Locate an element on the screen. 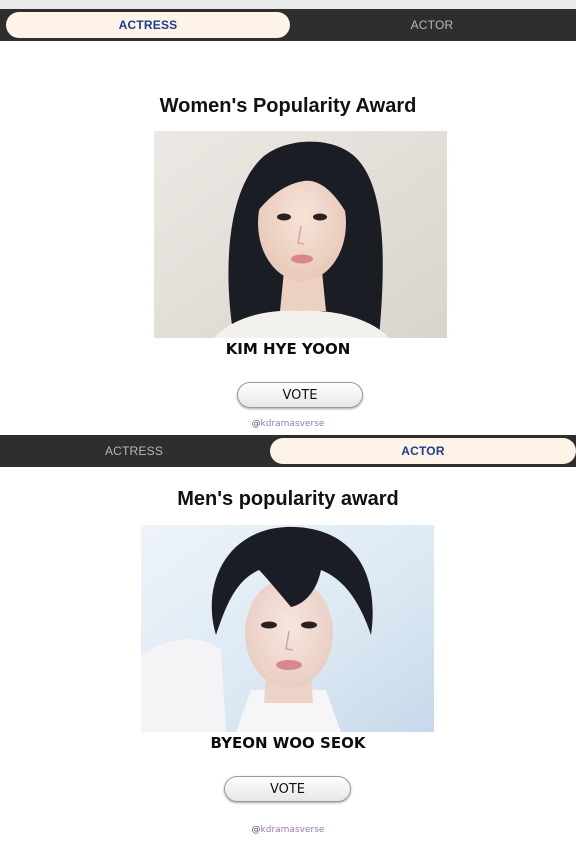  top-tab-bar: ACTRESS ACTOR is located at coordinates (288, 25).